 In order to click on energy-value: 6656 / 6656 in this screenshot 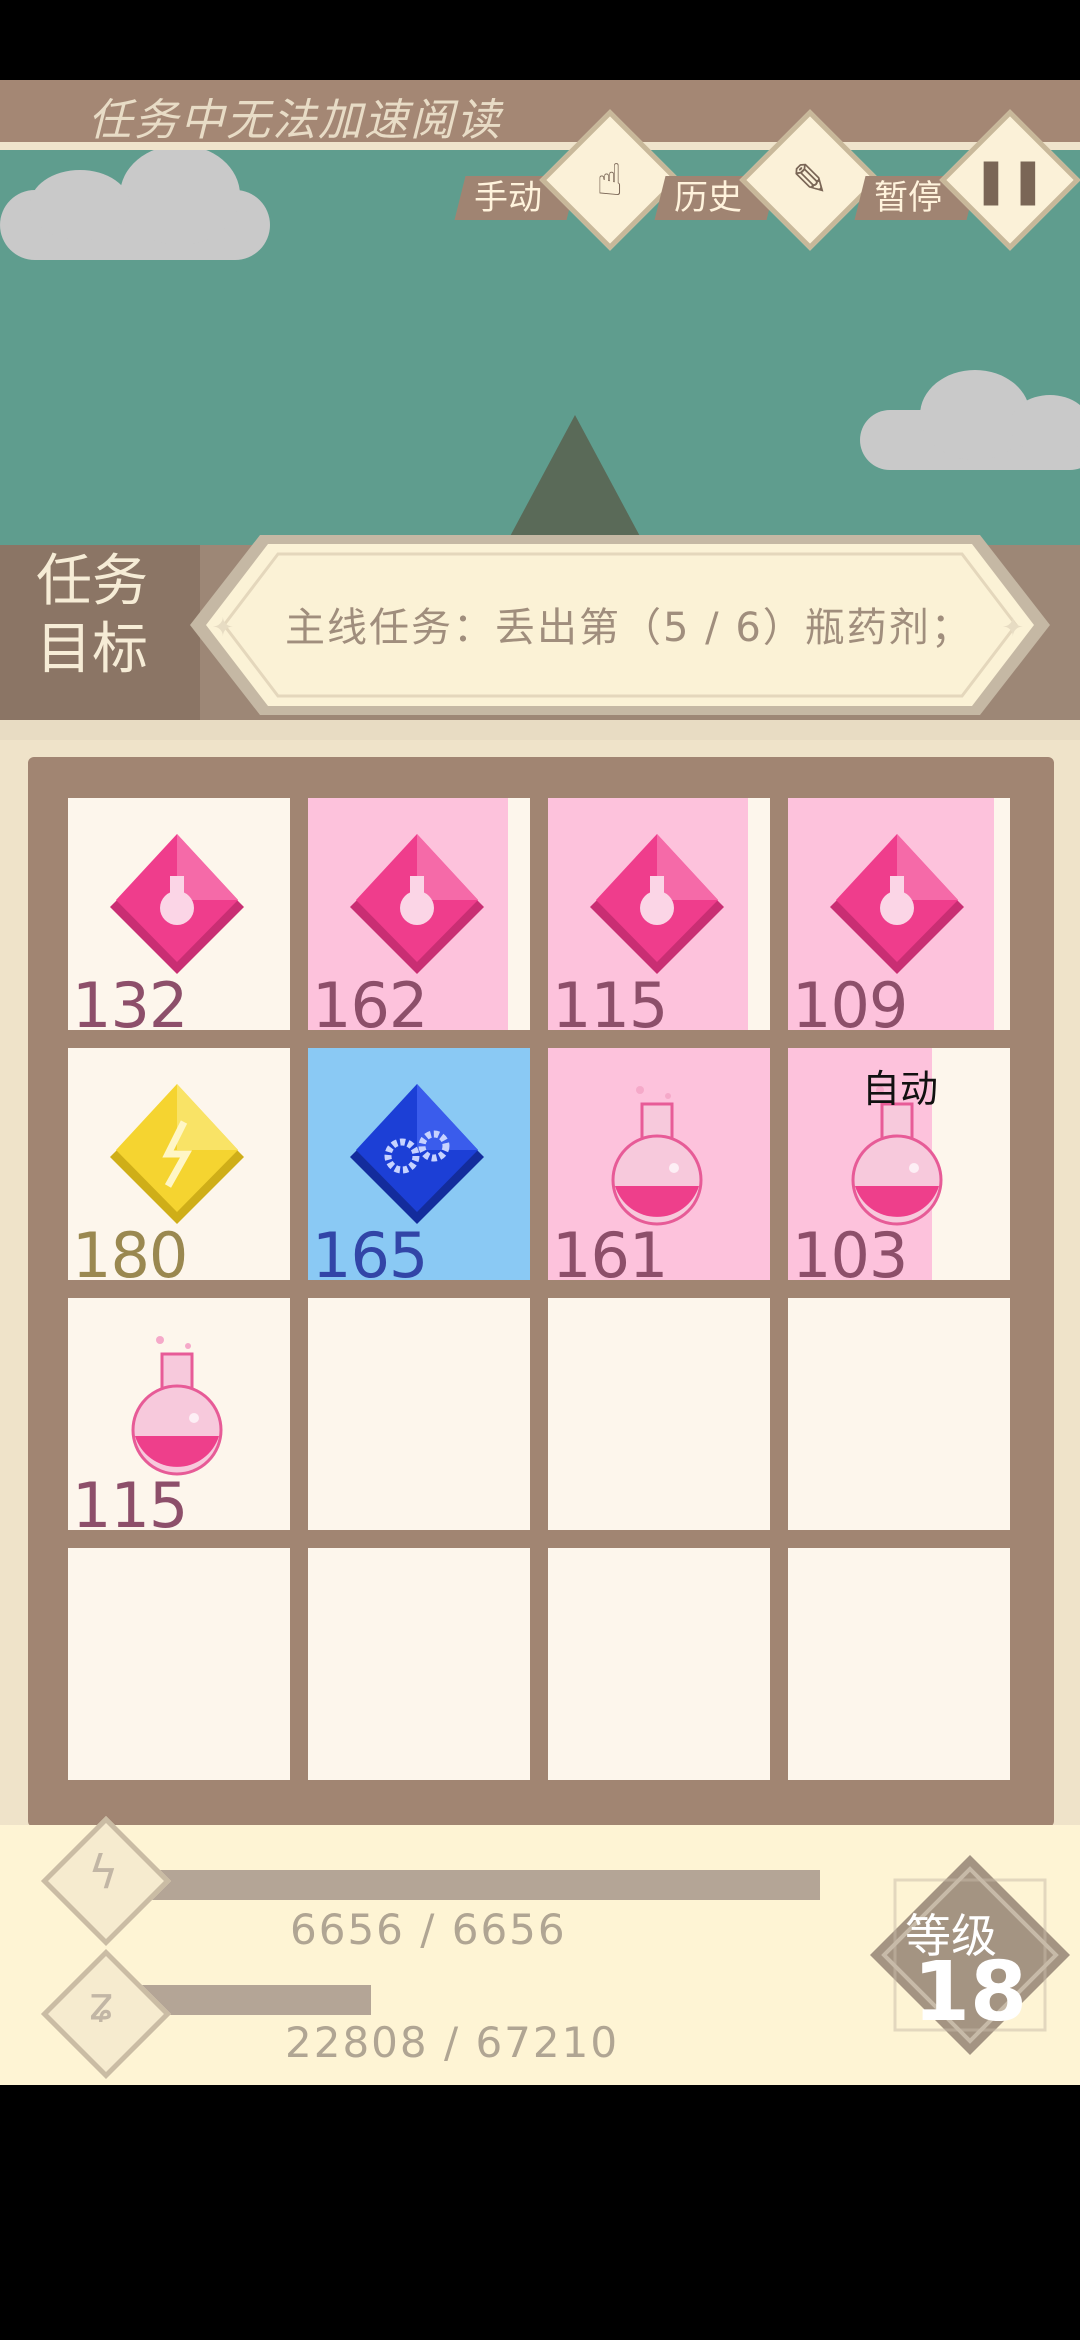, I will do `click(428, 1929)`.